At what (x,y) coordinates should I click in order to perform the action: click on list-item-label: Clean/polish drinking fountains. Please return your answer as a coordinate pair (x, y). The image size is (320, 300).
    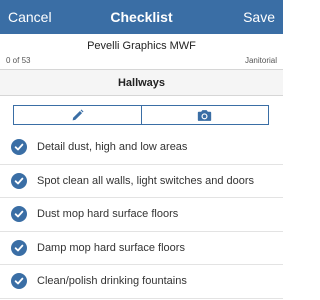
    Looking at the image, I should click on (112, 281).